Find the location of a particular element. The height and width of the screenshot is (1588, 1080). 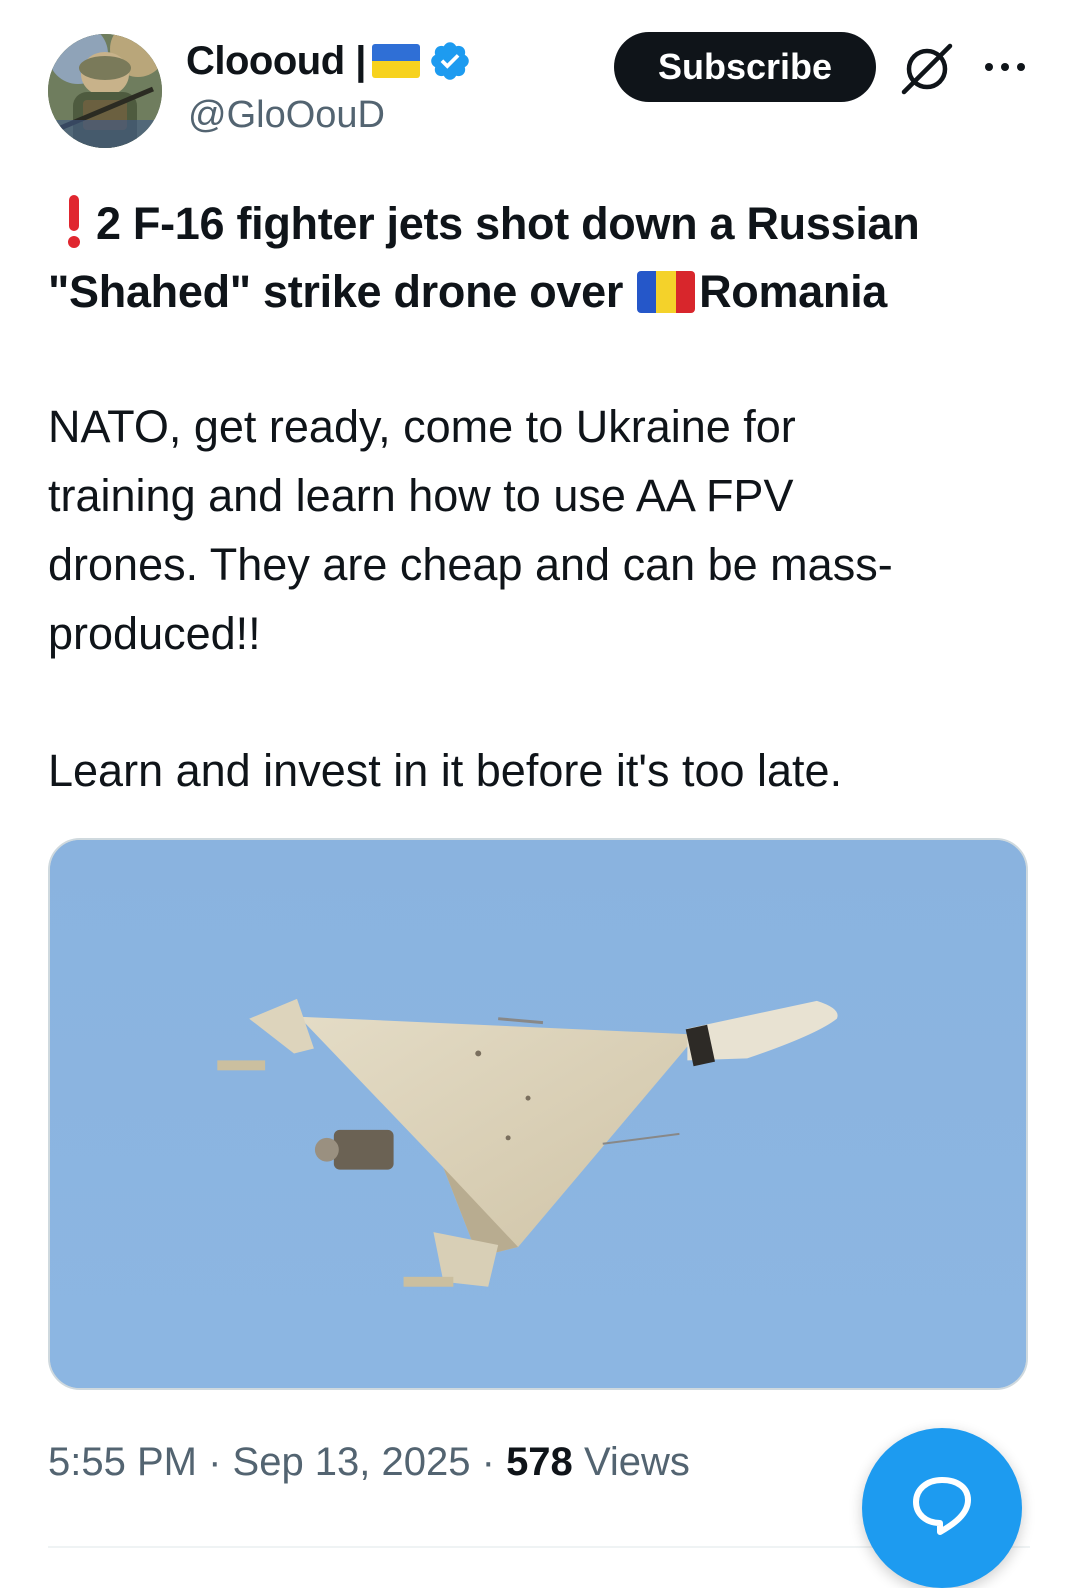

paragraph-line: training and learn how to use AA FPV is located at coordinates (421, 495).